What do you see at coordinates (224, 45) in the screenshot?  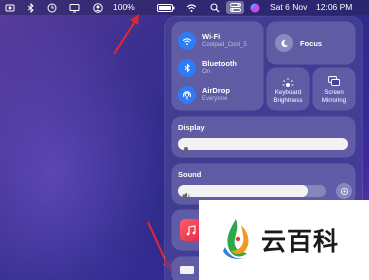 I see `wifi-network-name: Coolpad_Cool_5` at bounding box center [224, 45].